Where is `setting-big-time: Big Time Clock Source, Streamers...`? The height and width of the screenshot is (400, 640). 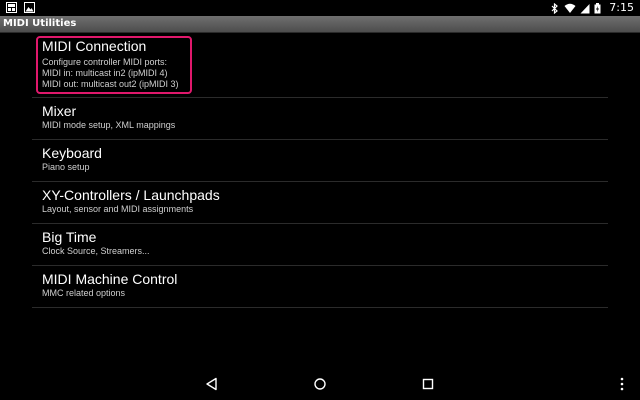 setting-big-time: Big Time Clock Source, Streamers... is located at coordinates (320, 245).